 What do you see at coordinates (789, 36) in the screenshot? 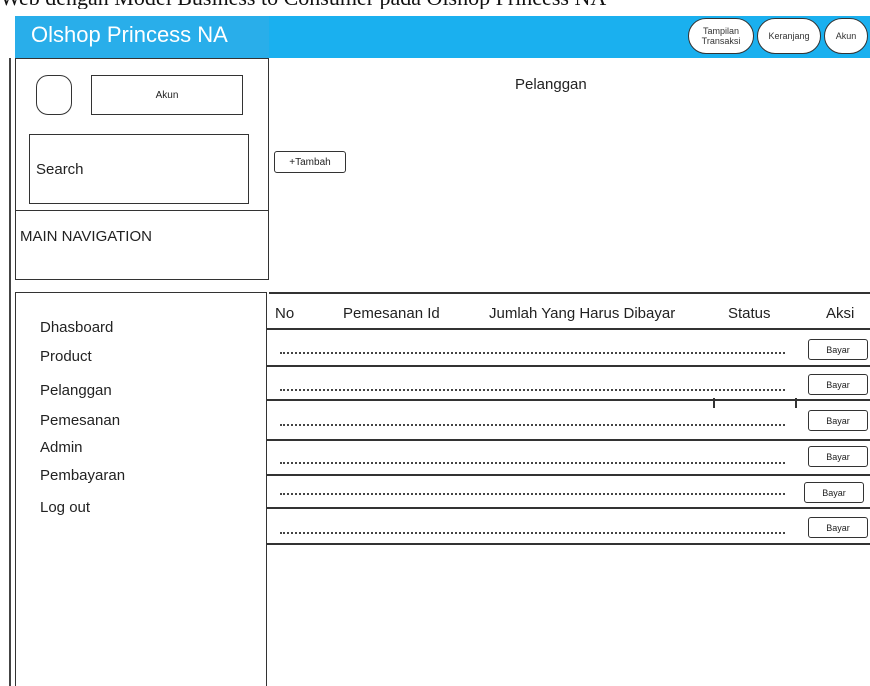
I see `keranjang-button: Keranjang` at bounding box center [789, 36].